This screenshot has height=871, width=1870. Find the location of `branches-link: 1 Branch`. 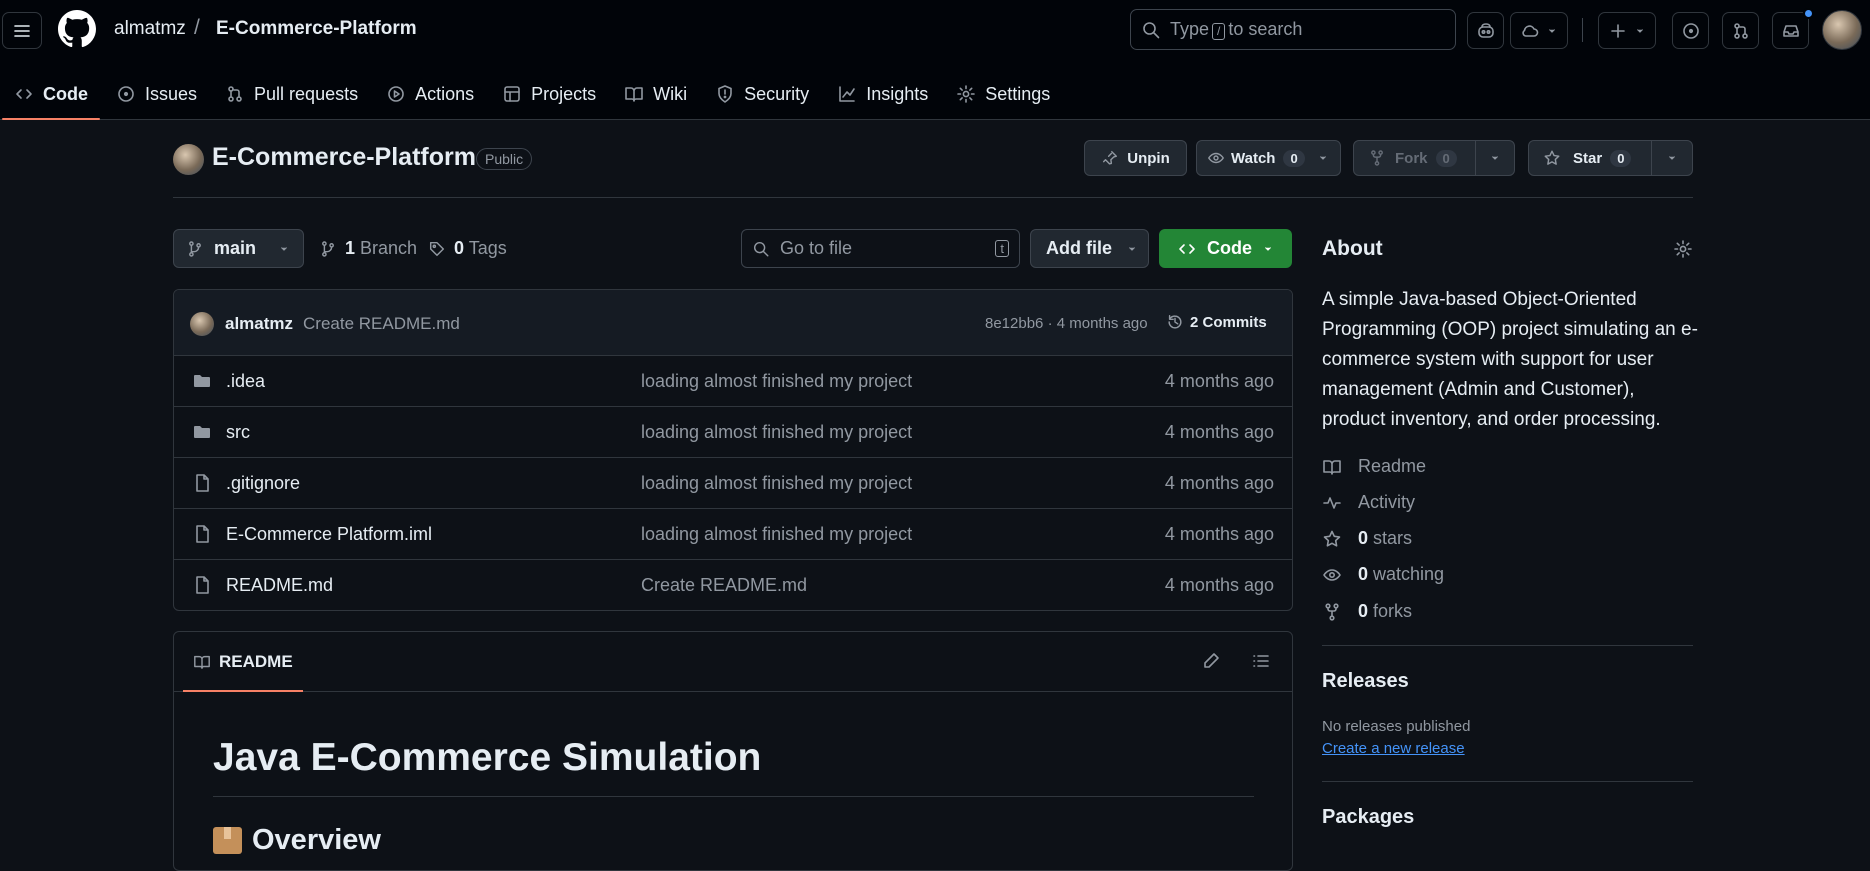

branches-link: 1 Branch is located at coordinates (368, 248).